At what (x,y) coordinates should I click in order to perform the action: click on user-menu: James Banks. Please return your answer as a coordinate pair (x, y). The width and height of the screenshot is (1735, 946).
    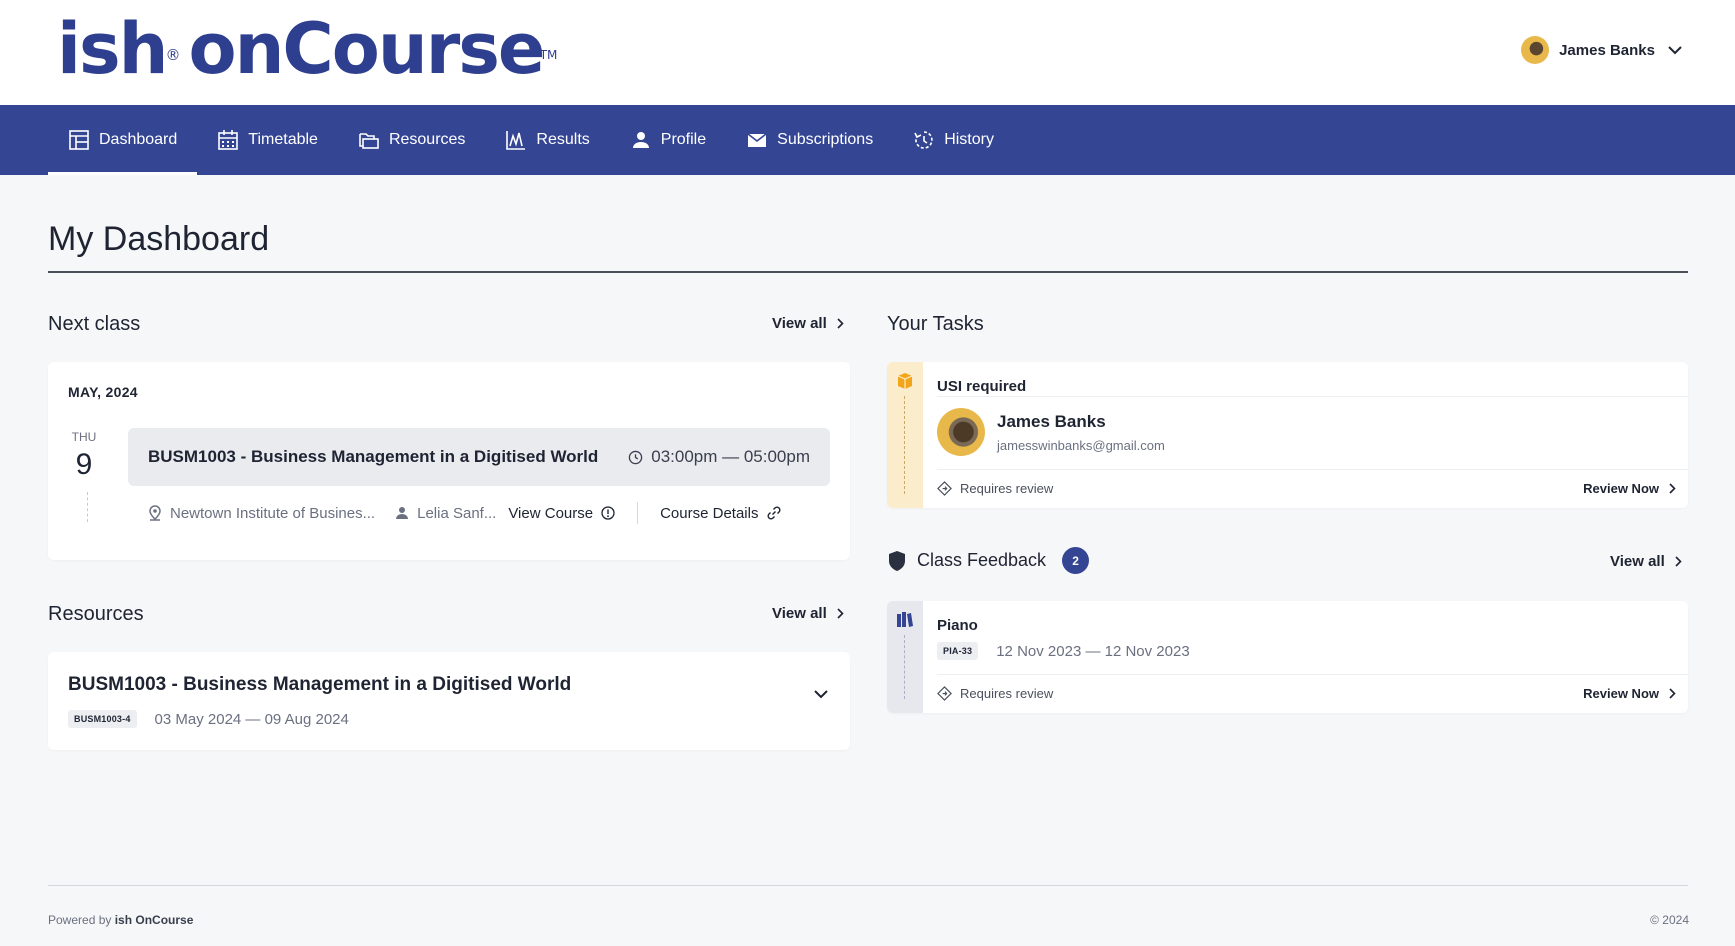
    Looking at the image, I should click on (1603, 50).